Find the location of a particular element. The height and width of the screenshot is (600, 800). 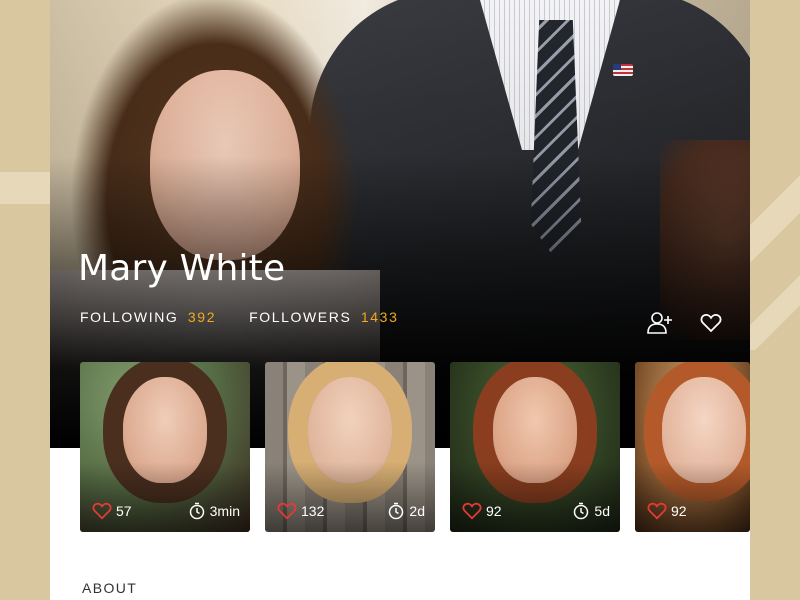

photo-card: 132 2d is located at coordinates (350, 447).